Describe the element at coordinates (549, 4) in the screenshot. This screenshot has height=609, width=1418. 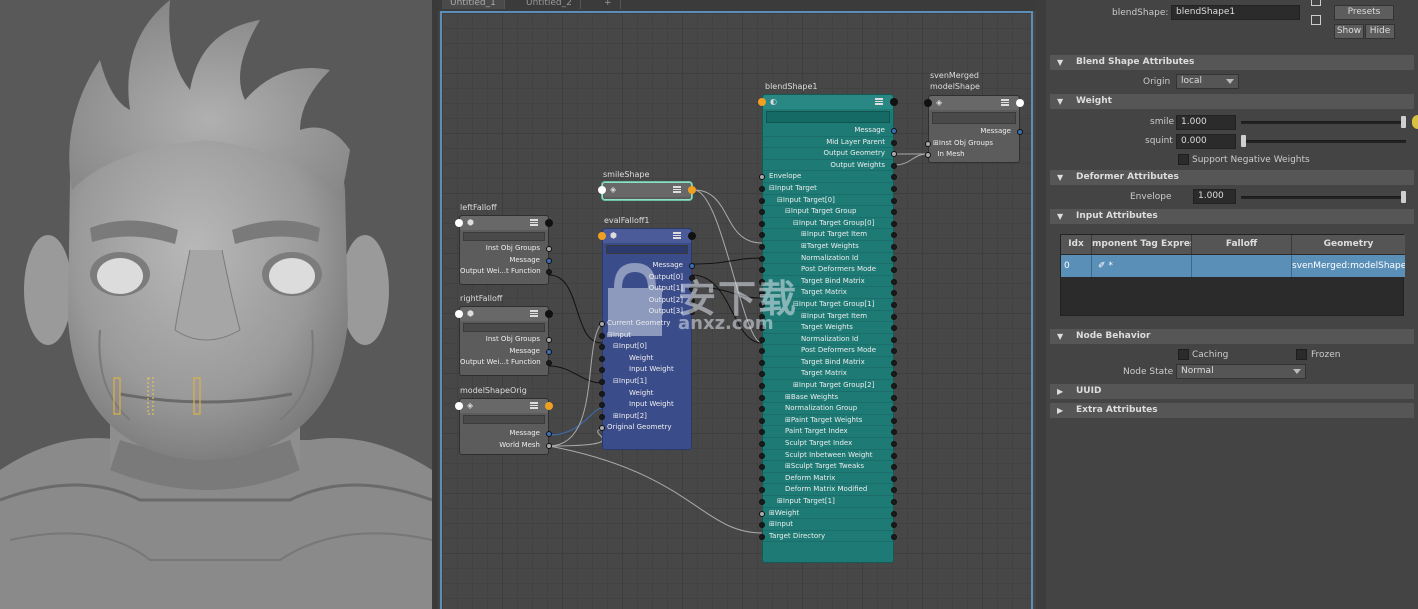
I see `tab-untitled-2: Untitled_2` at that location.